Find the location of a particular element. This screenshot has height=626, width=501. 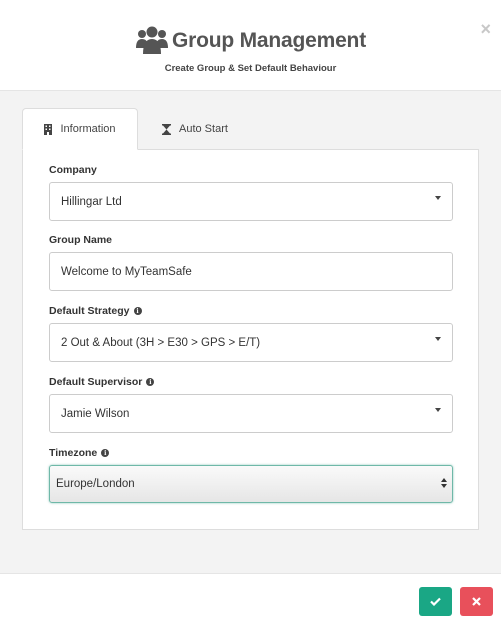

tab-bar: Information Auto Start is located at coordinates (137, 129).